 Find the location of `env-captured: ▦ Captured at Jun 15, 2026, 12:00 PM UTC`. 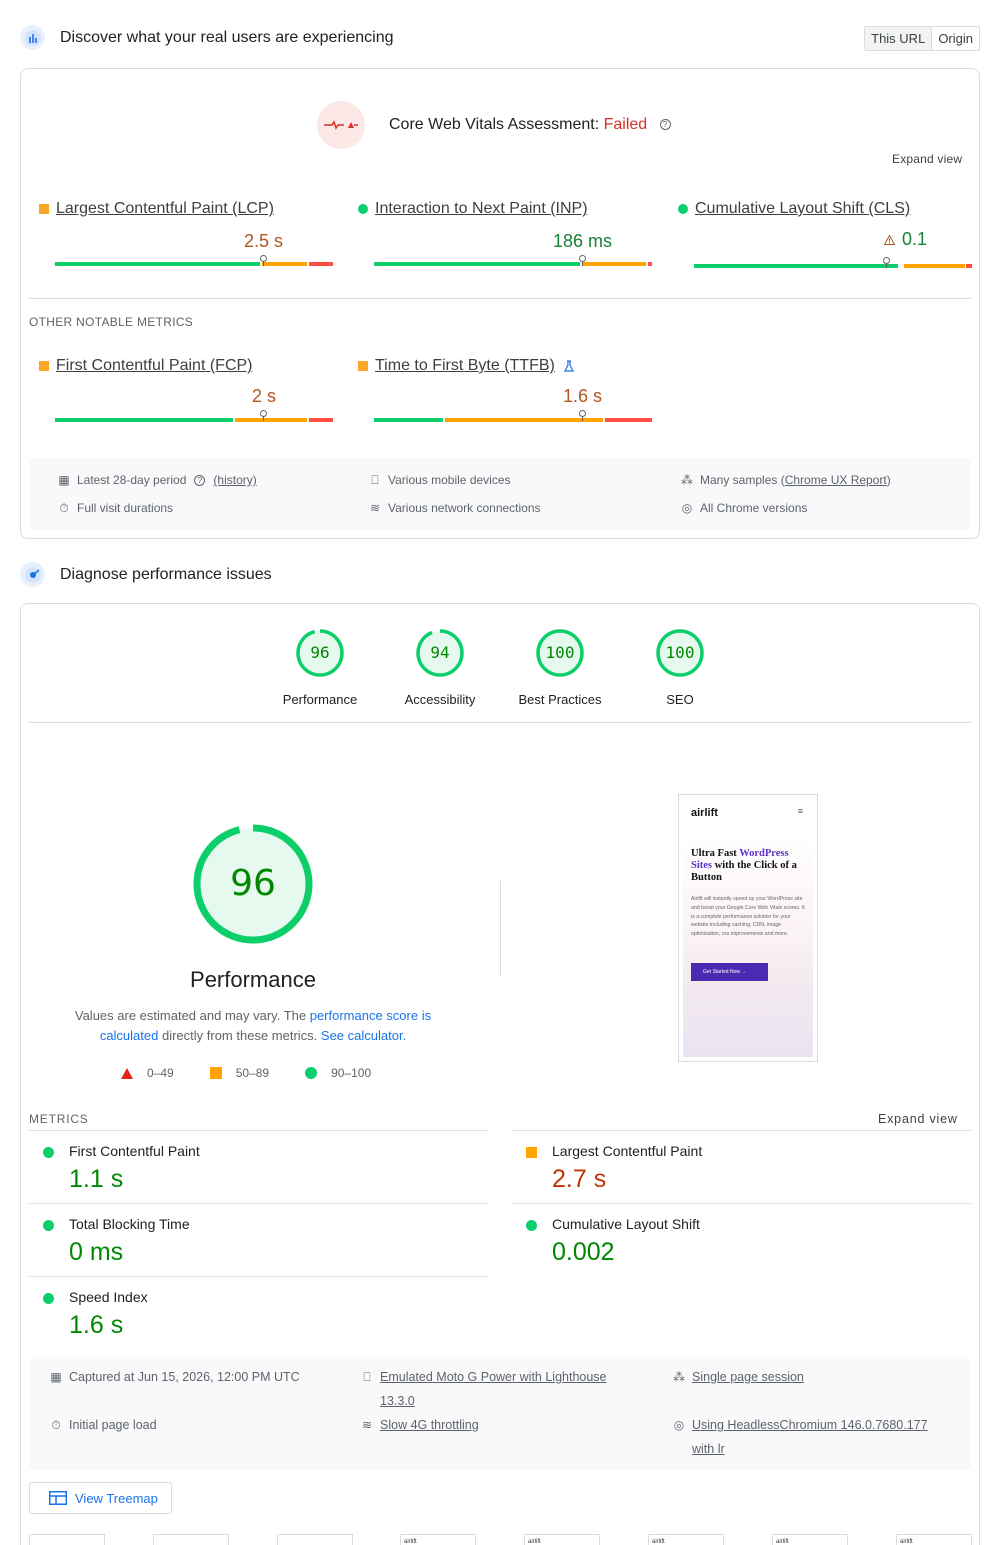

env-captured: ▦ Captured at Jun 15, 2026, 12:00 PM UTC is located at coordinates (174, 1377).